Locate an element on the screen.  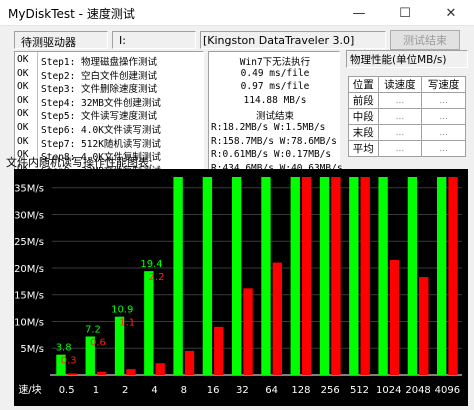
y-tick-label: 20M/s is located at coordinates (29, 269).